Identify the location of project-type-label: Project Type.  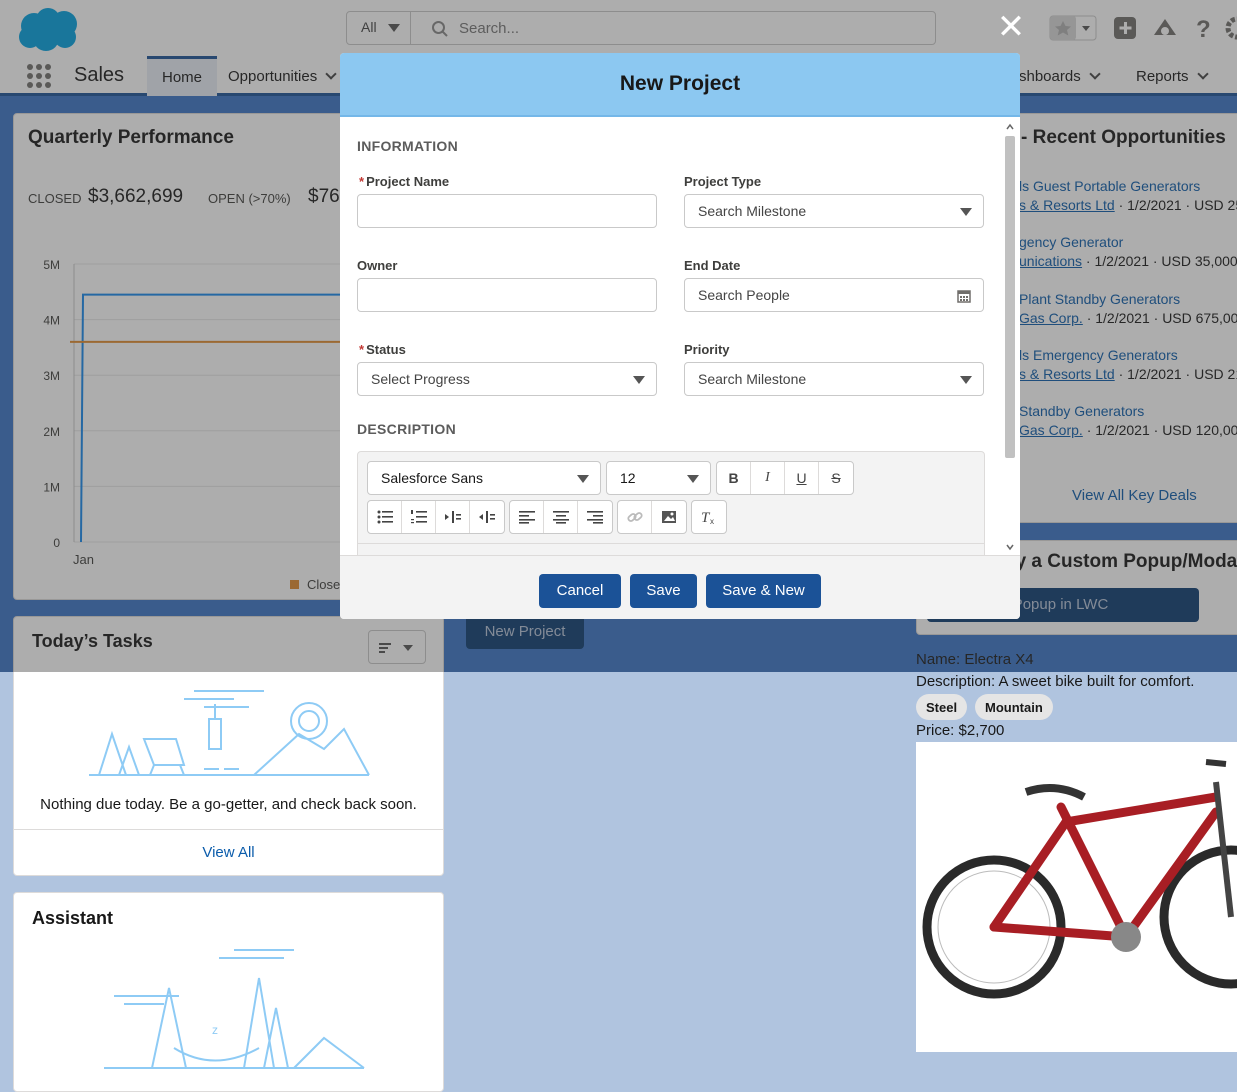
(723, 181).